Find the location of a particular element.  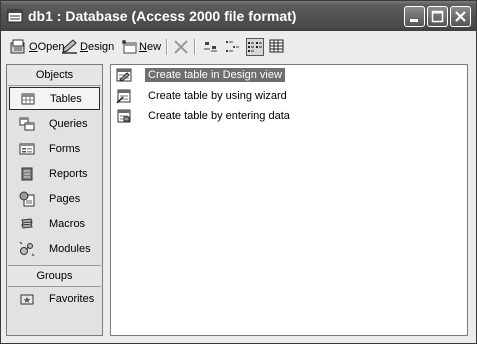

objects-group-header: Objects is located at coordinates (54, 75).